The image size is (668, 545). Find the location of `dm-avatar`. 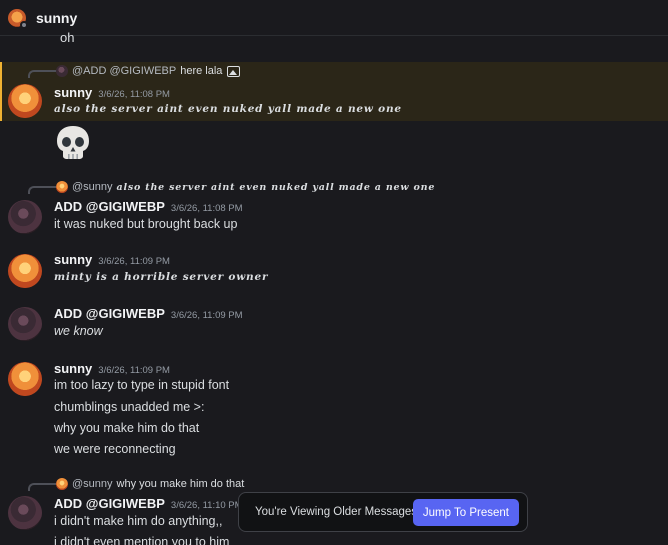

dm-avatar is located at coordinates (18, 18).